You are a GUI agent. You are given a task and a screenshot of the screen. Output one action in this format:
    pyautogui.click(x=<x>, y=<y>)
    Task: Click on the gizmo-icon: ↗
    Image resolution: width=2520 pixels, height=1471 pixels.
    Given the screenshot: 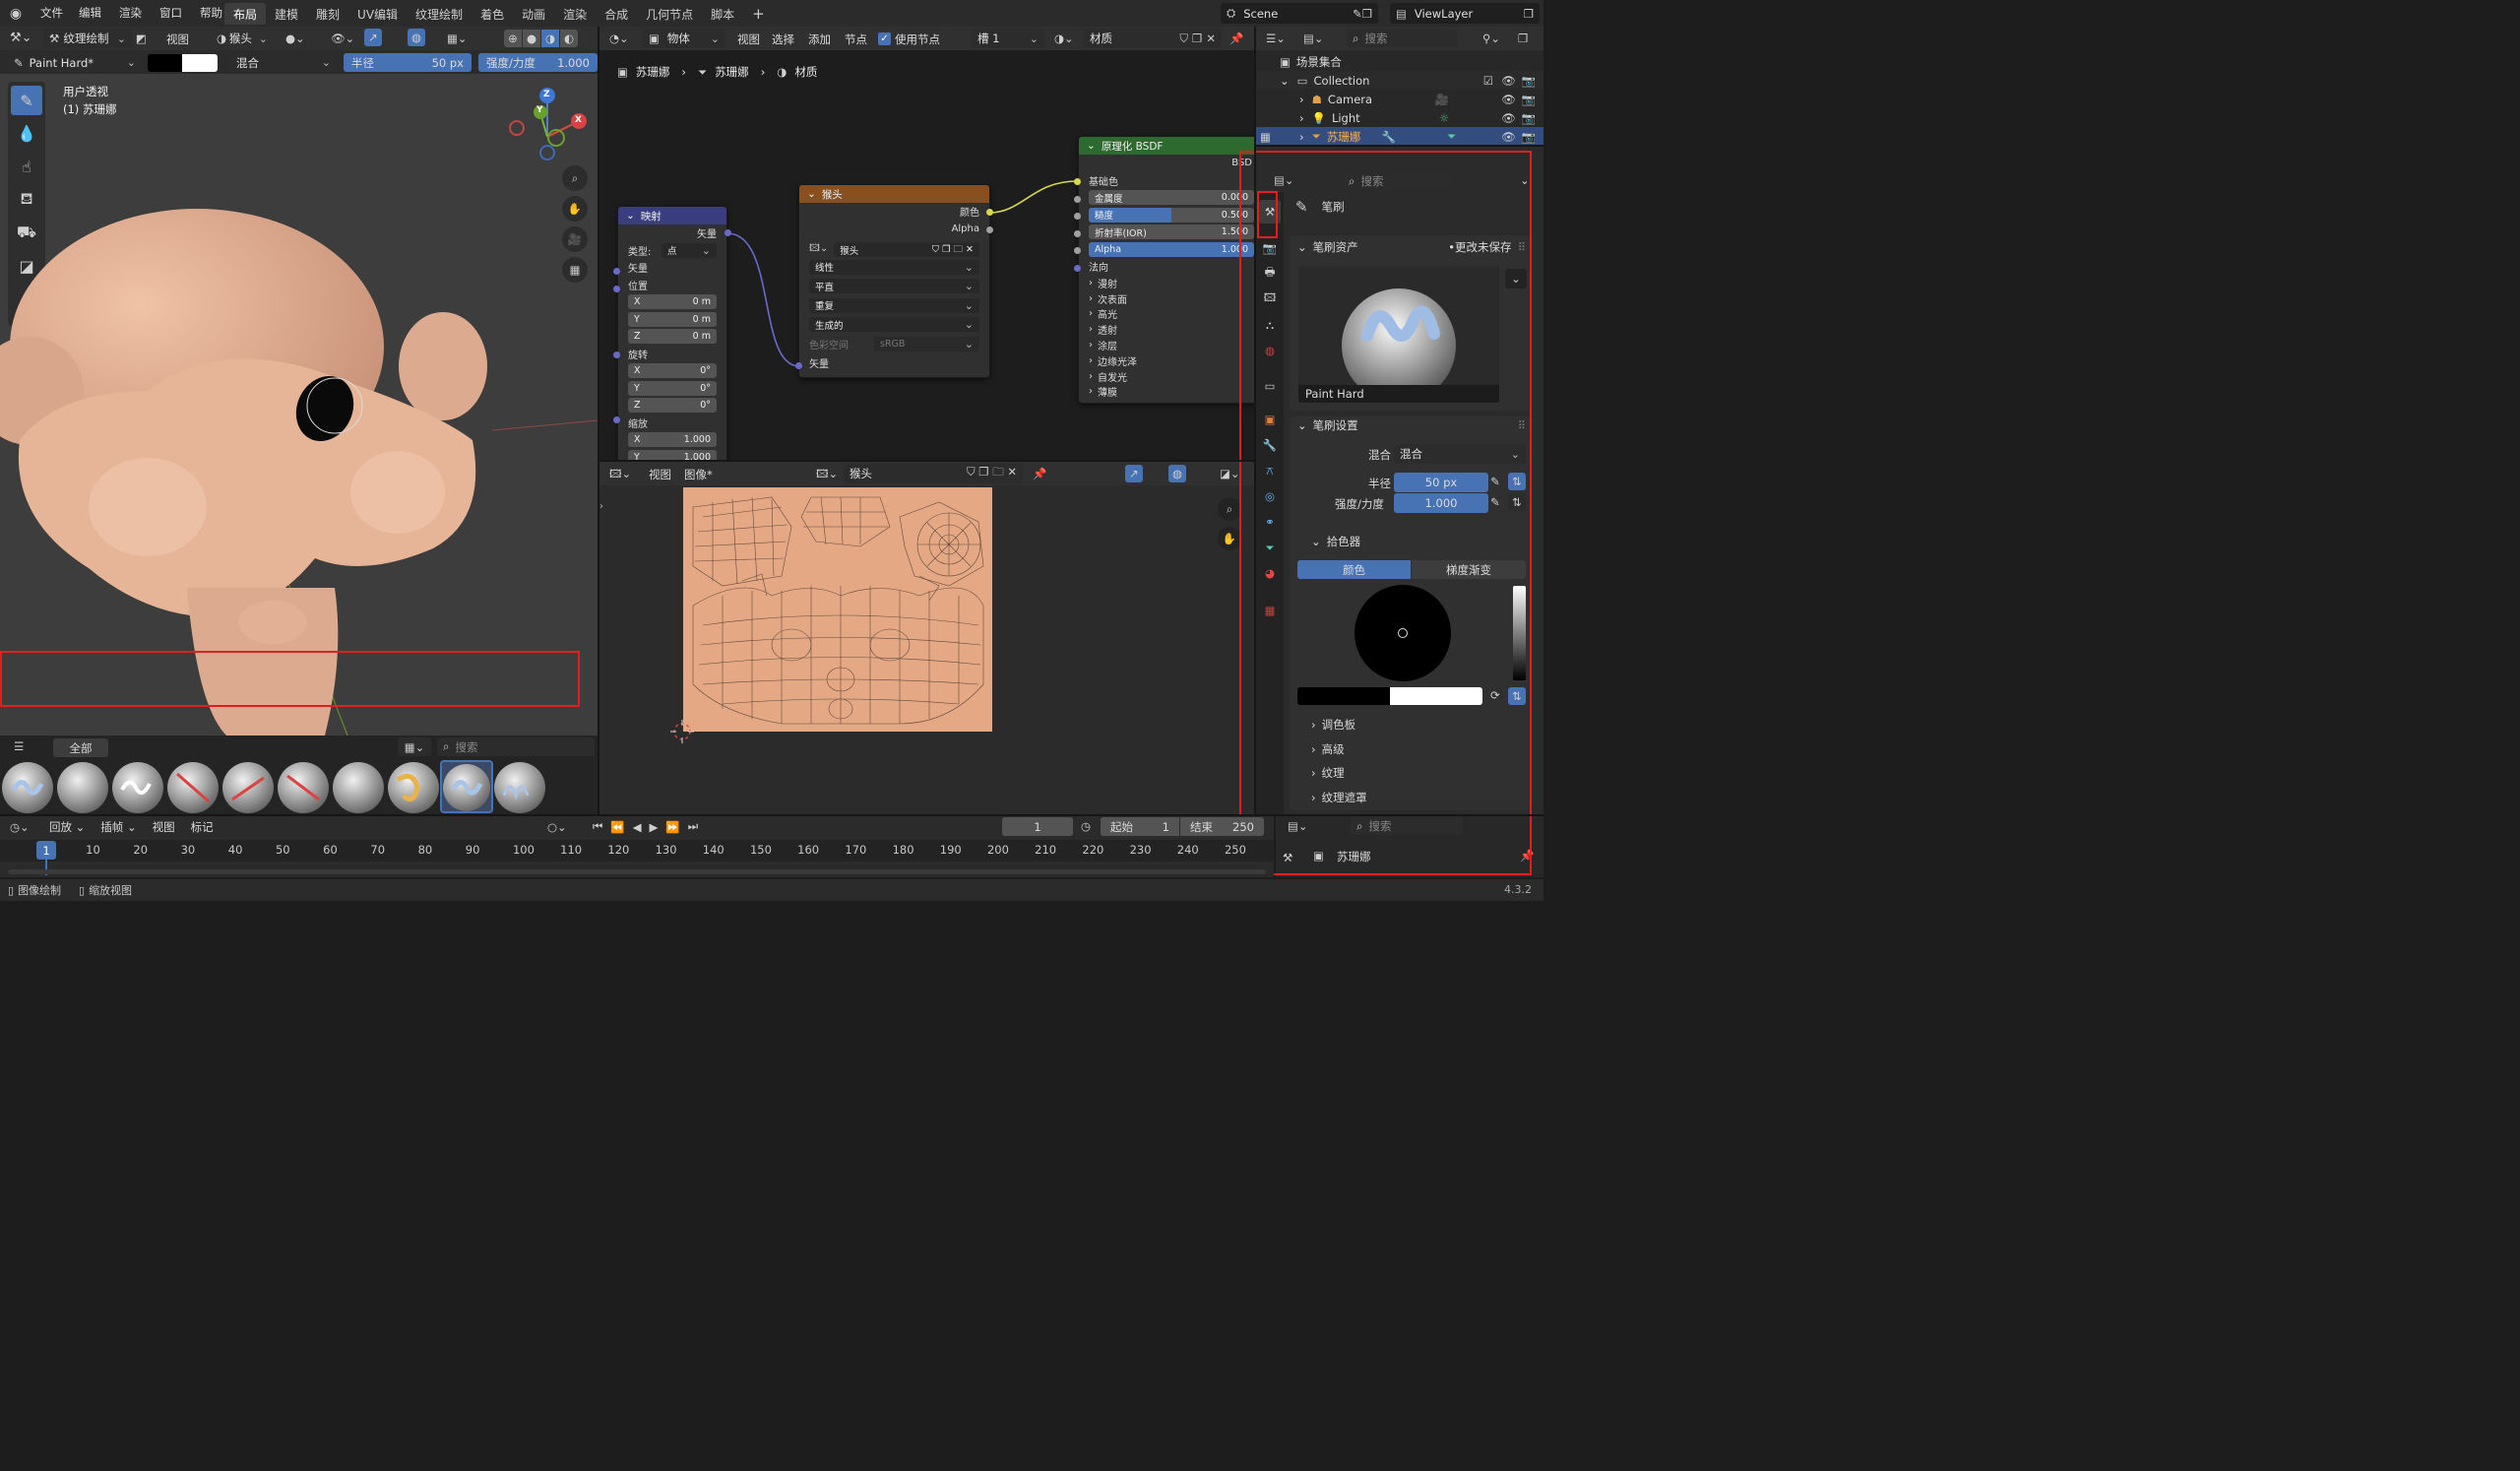 What is the action you would take?
    pyautogui.click(x=373, y=37)
    